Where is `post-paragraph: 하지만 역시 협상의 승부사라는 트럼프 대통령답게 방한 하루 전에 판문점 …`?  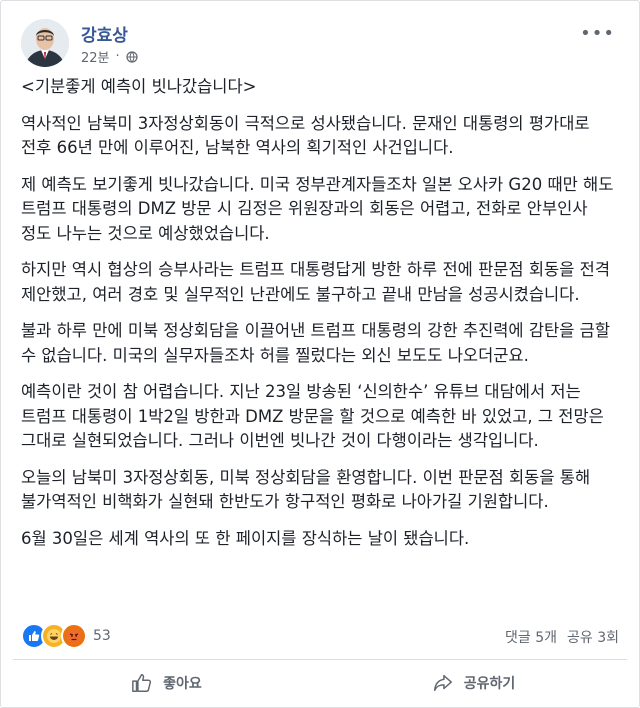
post-paragraph: 하지만 역시 협상의 승부사라는 트럼프 대통령답게 방한 하루 전에 판문점 … is located at coordinates (315, 282).